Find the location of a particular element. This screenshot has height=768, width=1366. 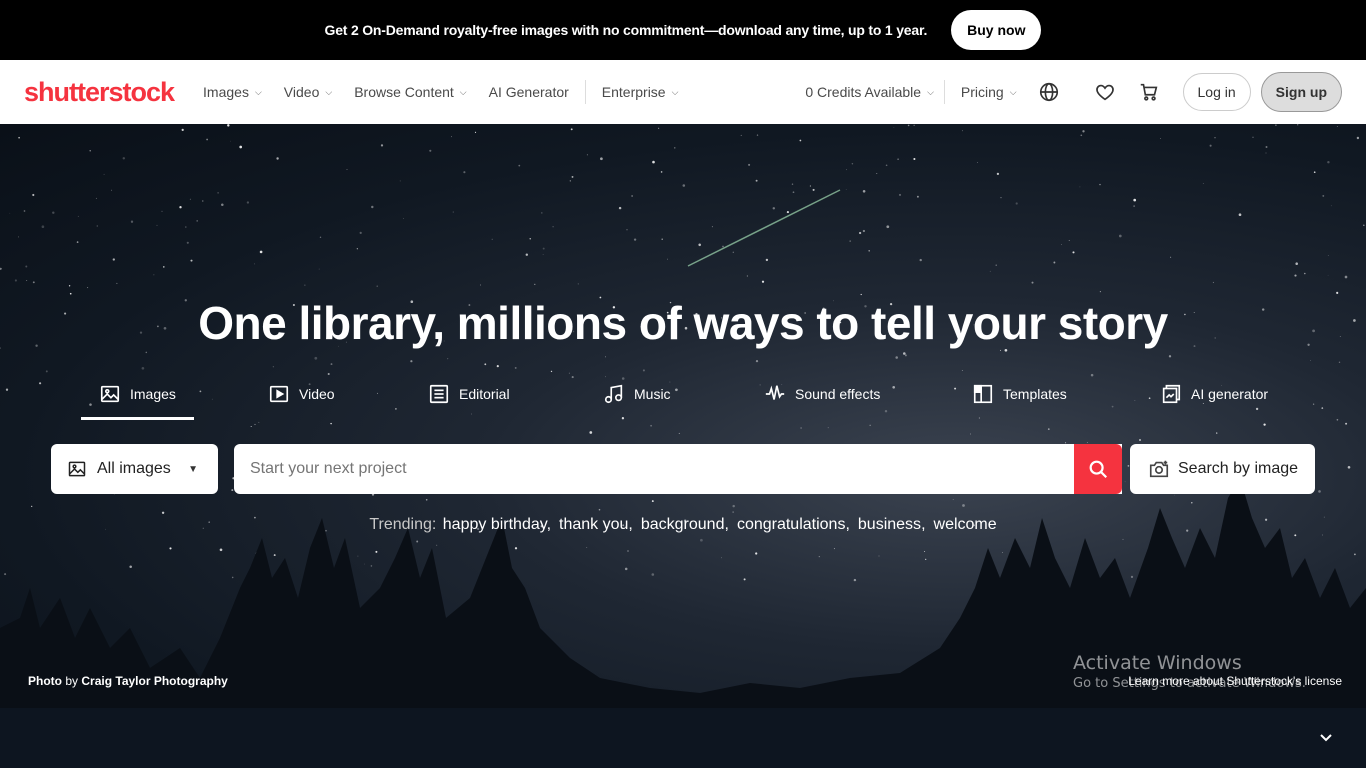

signup-button: Sign up is located at coordinates (1301, 92).